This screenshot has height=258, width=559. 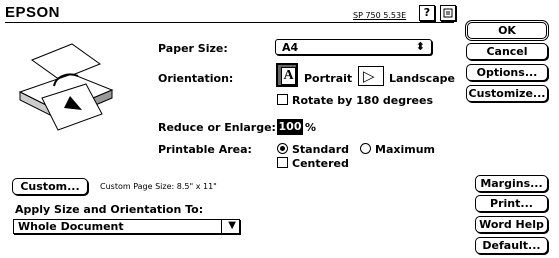 I want to click on reduce-enlarge-label: Reduce or Enlarge:, so click(x=217, y=127).